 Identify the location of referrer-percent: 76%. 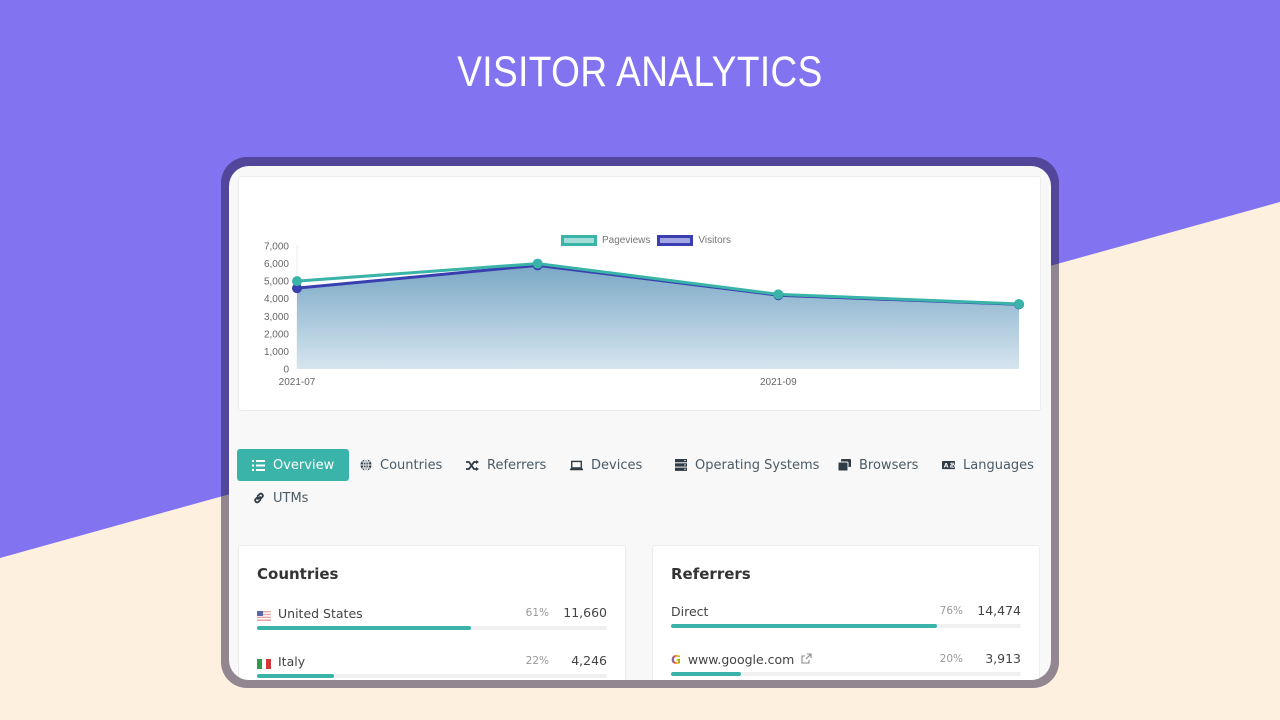
(951, 611).